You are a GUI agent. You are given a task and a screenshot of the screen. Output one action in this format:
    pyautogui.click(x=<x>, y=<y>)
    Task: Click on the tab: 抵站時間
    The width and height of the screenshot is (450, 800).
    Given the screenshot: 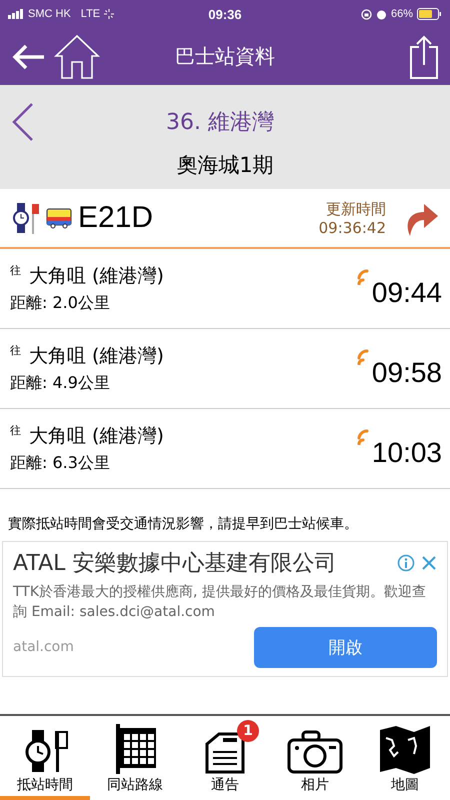 What is the action you would take?
    pyautogui.click(x=45, y=758)
    